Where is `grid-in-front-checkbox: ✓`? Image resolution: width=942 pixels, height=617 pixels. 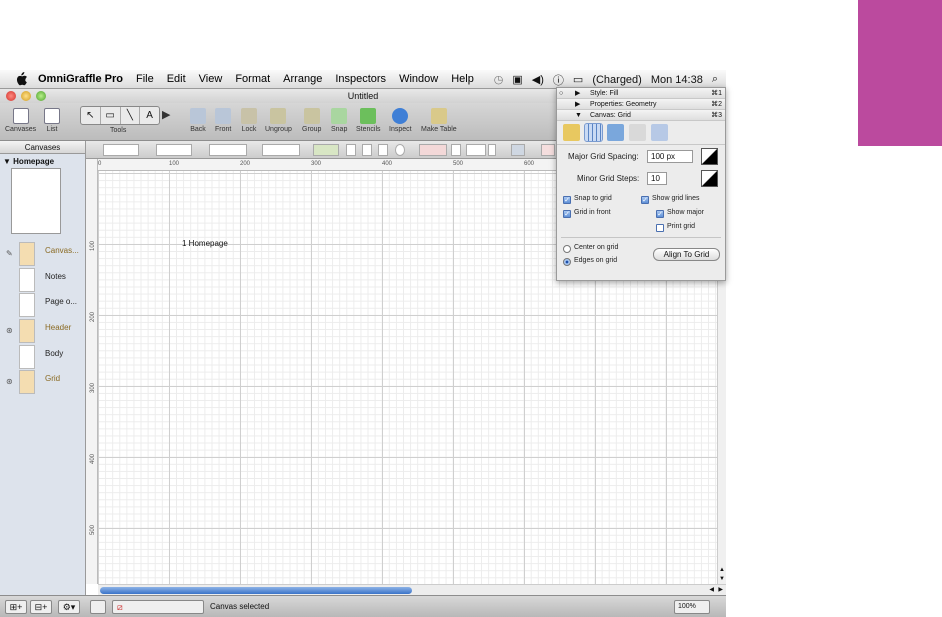 grid-in-front-checkbox: ✓ is located at coordinates (567, 214).